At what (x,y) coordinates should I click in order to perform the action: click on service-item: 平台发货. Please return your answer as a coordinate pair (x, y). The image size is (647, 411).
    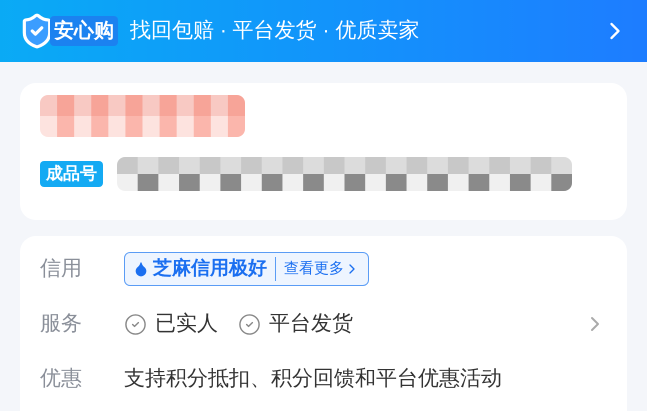
    Looking at the image, I should click on (295, 324).